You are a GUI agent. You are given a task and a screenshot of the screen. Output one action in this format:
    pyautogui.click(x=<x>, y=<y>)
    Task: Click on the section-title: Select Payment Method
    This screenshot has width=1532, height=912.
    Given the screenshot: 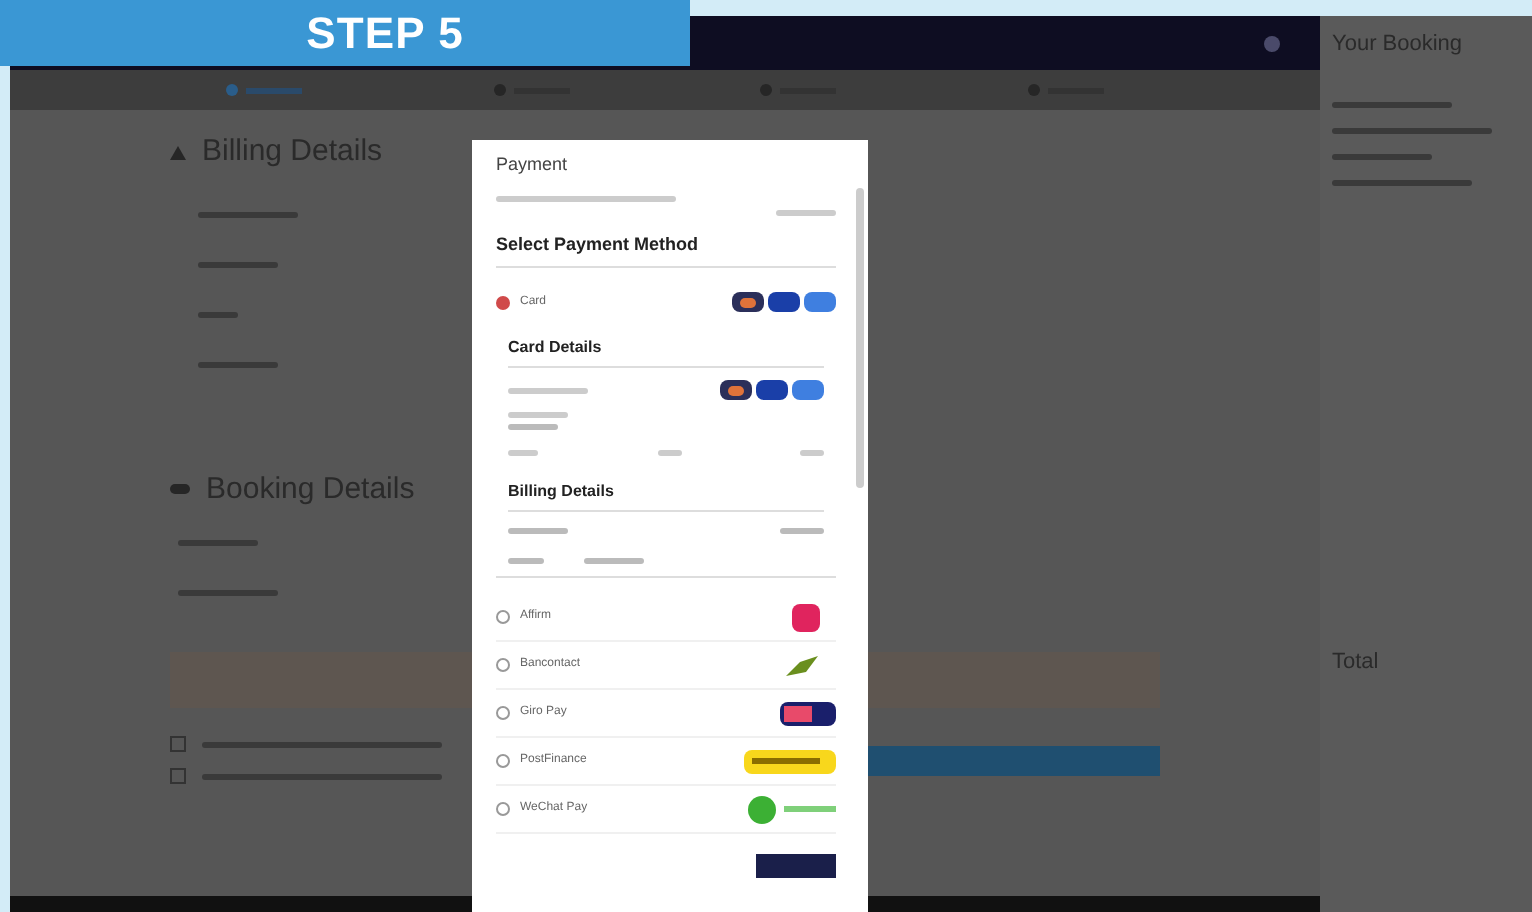 What is the action you would take?
    pyautogui.click(x=666, y=249)
    